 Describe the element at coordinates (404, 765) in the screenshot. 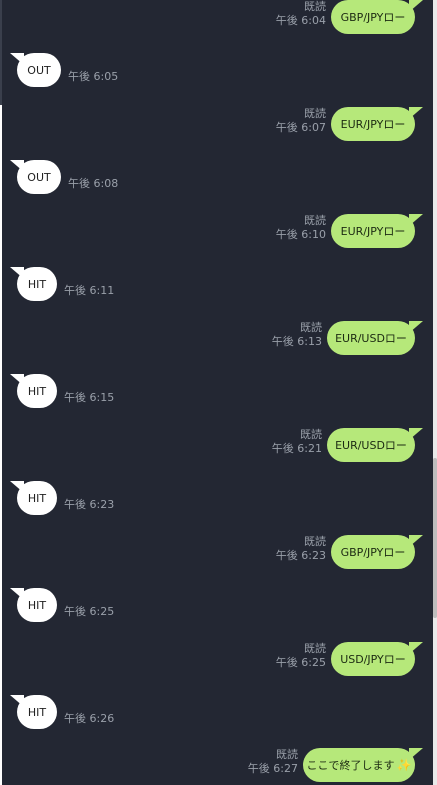

I see `sparkles-icon: ✨` at that location.